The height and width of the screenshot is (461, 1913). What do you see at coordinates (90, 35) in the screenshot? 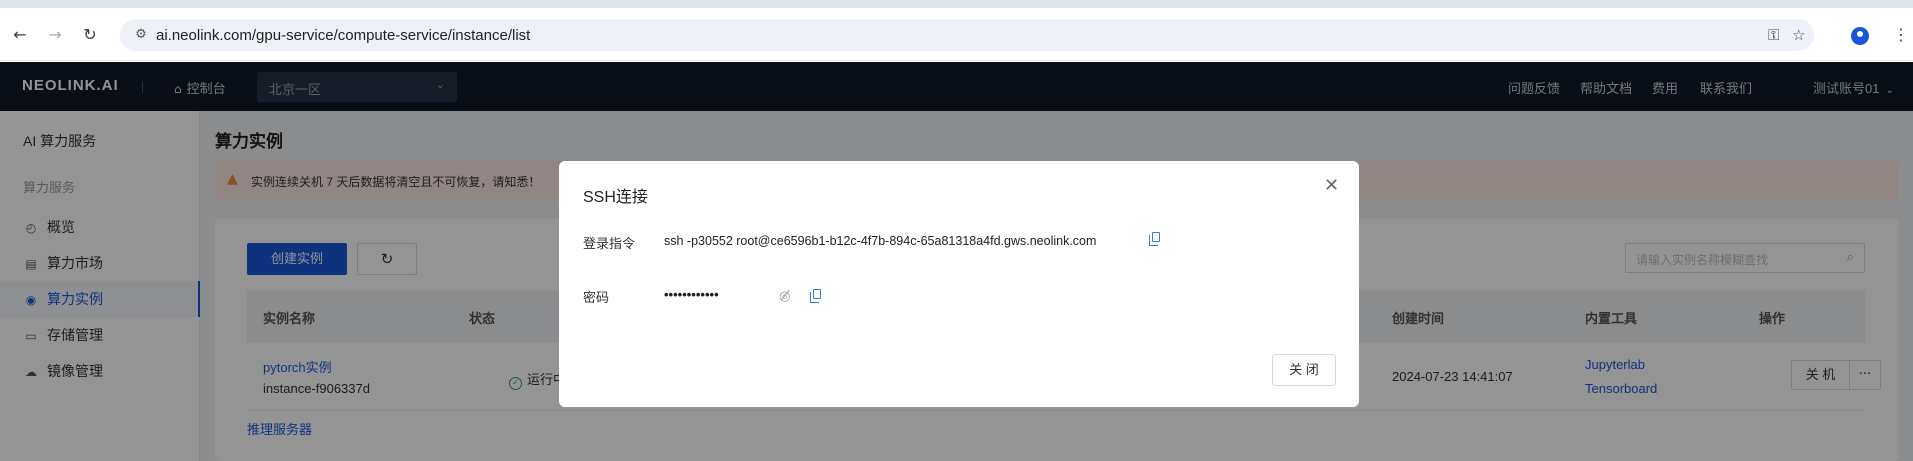
I see `reload-icon: ↻` at bounding box center [90, 35].